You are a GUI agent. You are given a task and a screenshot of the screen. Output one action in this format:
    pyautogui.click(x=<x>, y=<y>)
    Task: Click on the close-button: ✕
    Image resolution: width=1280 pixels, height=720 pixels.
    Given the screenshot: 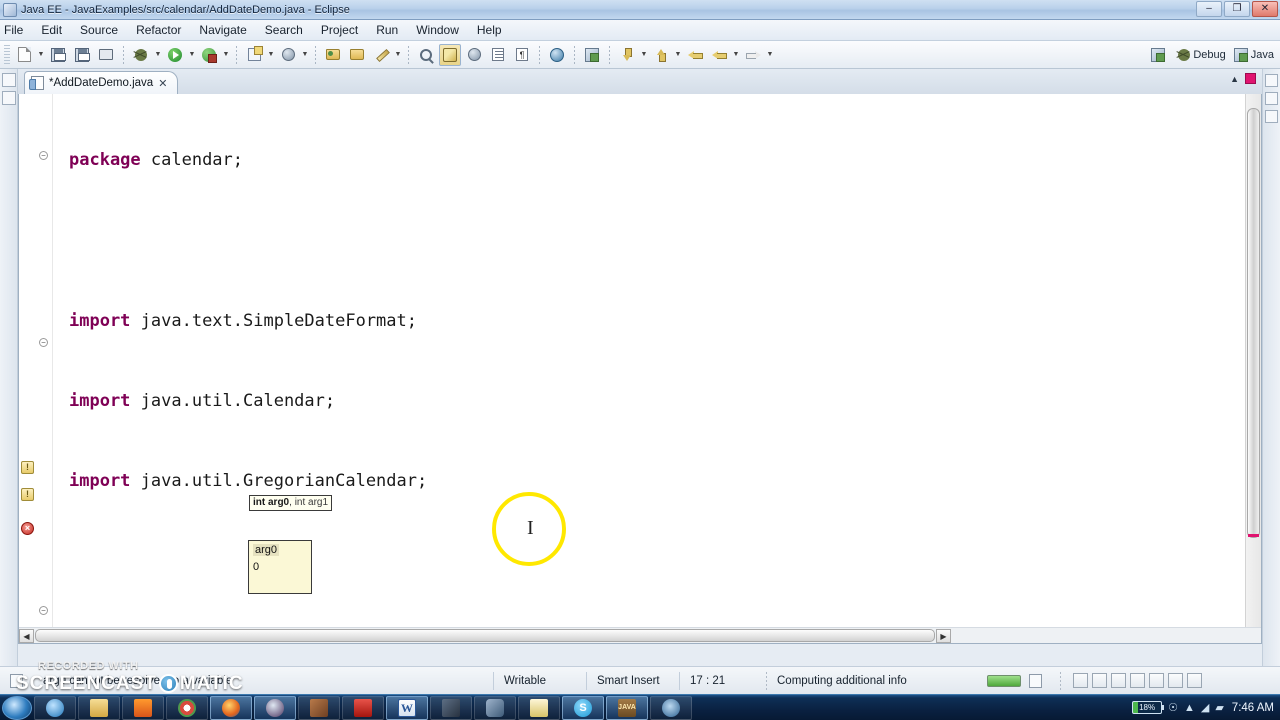 What is the action you would take?
    pyautogui.click(x=1265, y=9)
    